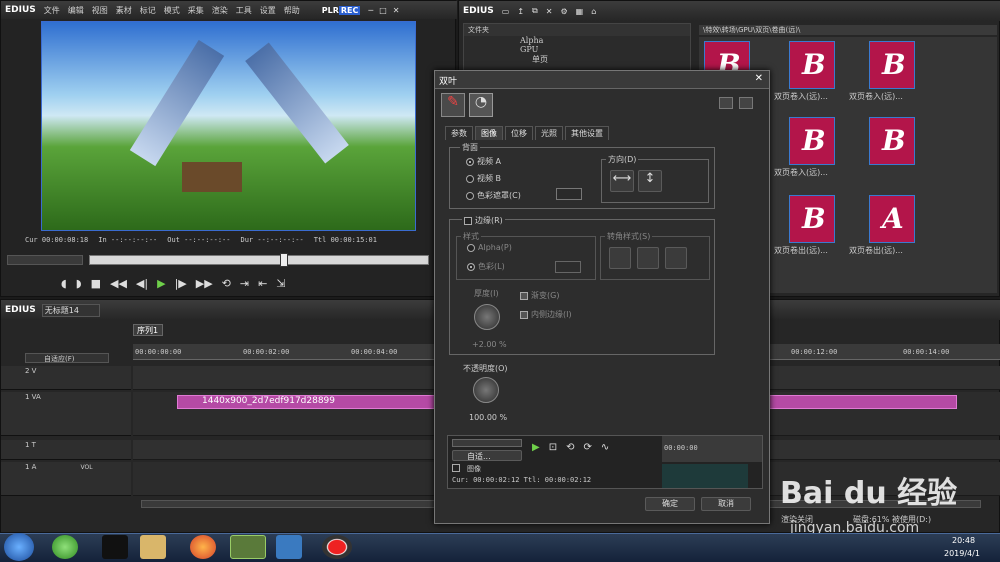 This screenshot has width=1000, height=562. I want to click on menu-capture: 采集, so click(196, 10).